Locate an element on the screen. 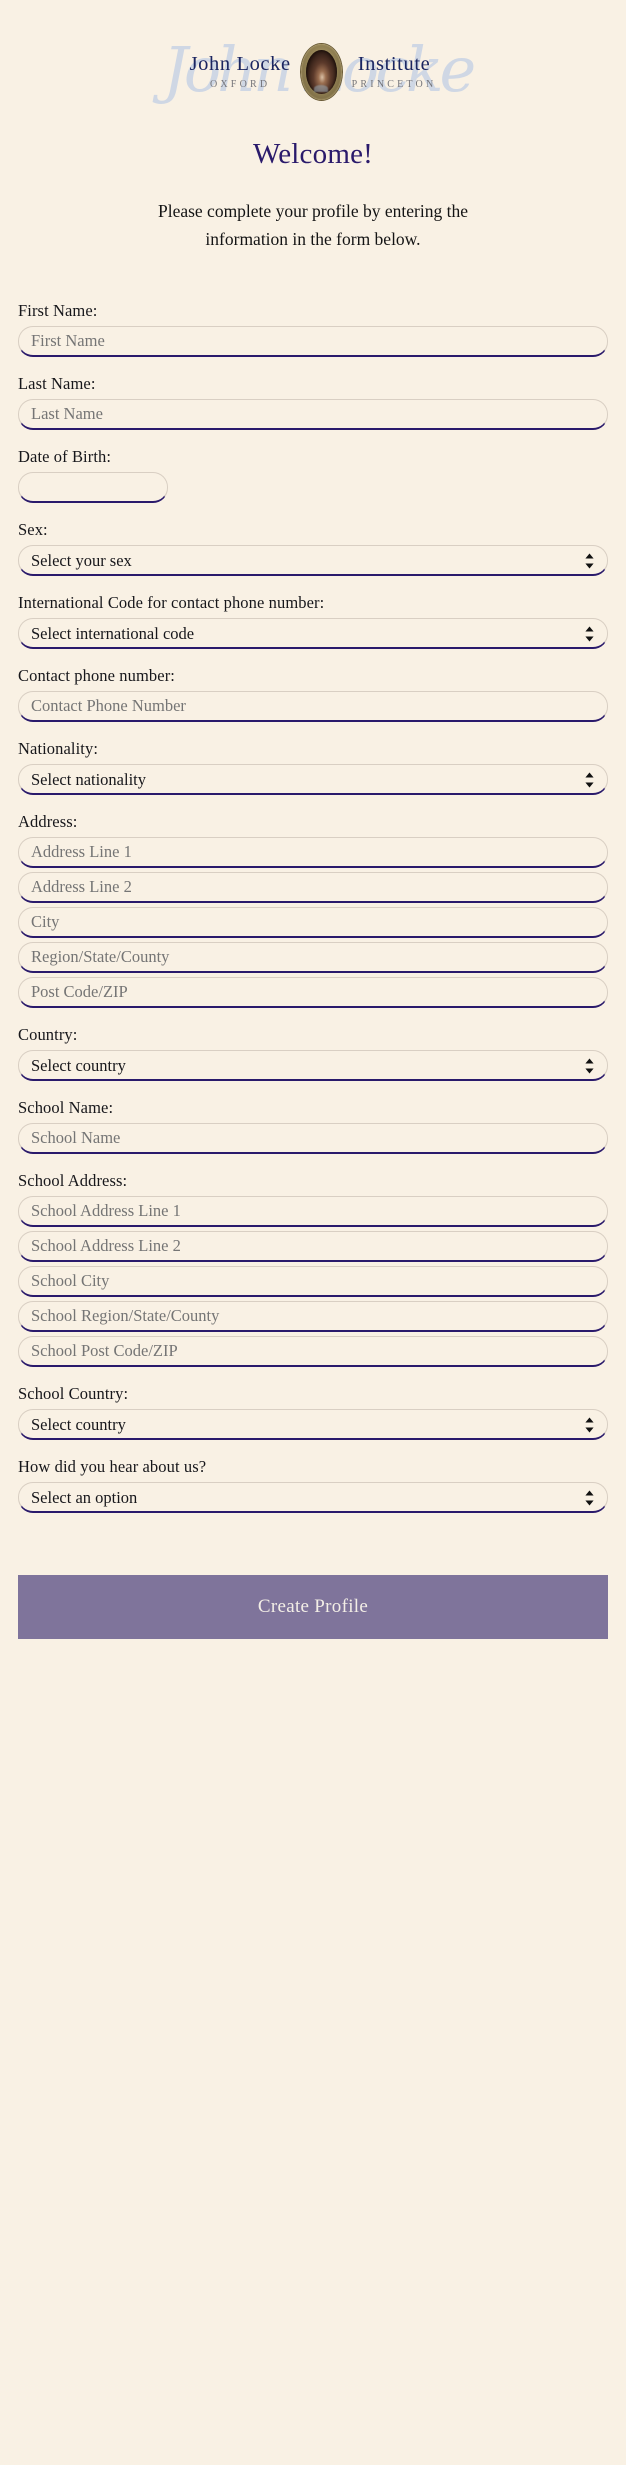  field-sex: Sex: Select your sex is located at coordinates (313, 548).